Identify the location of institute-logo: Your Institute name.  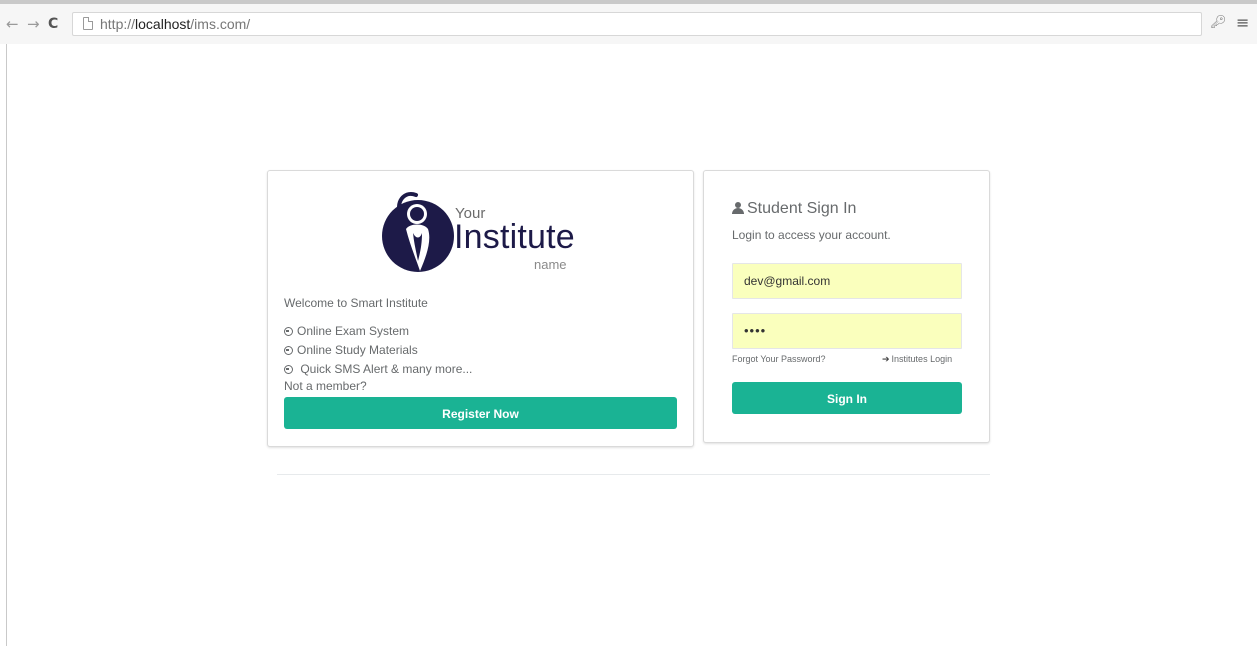
(485, 234).